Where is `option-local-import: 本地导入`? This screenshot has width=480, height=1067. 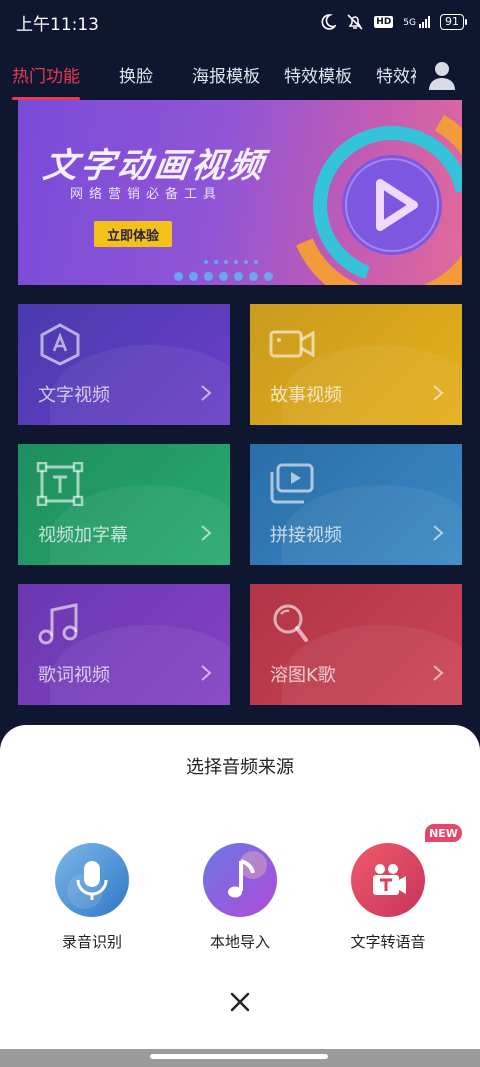 option-local-import: 本地导入 is located at coordinates (240, 897).